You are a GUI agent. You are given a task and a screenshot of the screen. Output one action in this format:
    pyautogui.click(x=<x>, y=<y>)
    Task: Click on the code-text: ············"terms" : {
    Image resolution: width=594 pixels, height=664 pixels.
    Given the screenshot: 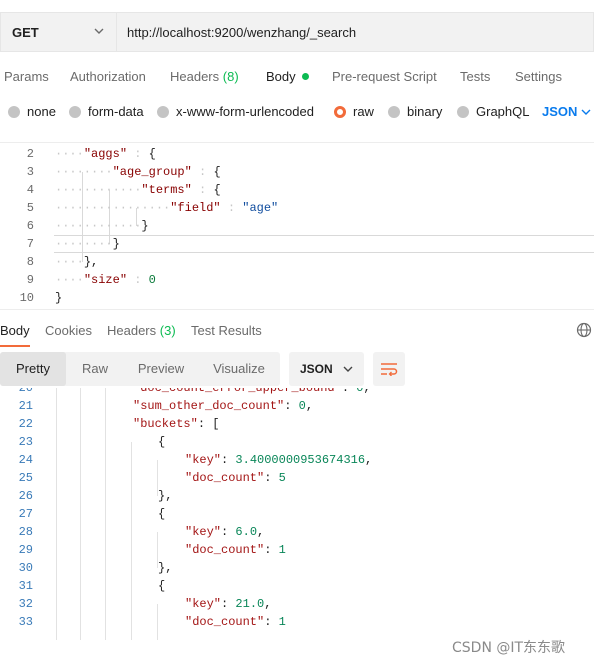 What is the action you would take?
    pyautogui.click(x=138, y=190)
    